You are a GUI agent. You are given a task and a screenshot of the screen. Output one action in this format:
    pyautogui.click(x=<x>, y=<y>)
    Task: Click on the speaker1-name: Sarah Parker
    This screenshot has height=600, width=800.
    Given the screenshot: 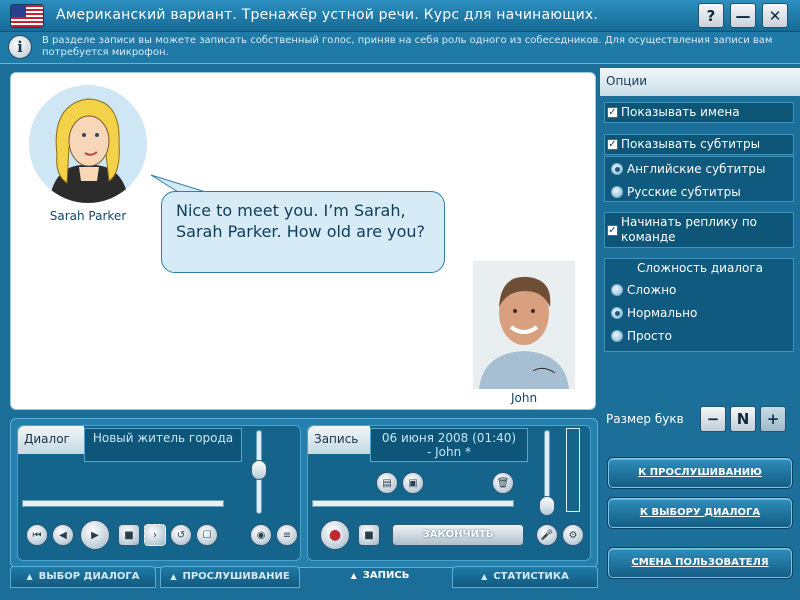 What is the action you would take?
    pyautogui.click(x=88, y=216)
    